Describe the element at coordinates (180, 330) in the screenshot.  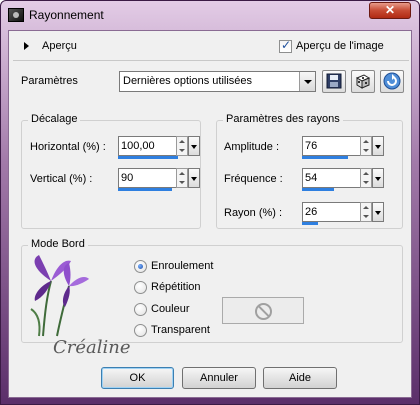
I see `radio-label-transparent: Transparent` at that location.